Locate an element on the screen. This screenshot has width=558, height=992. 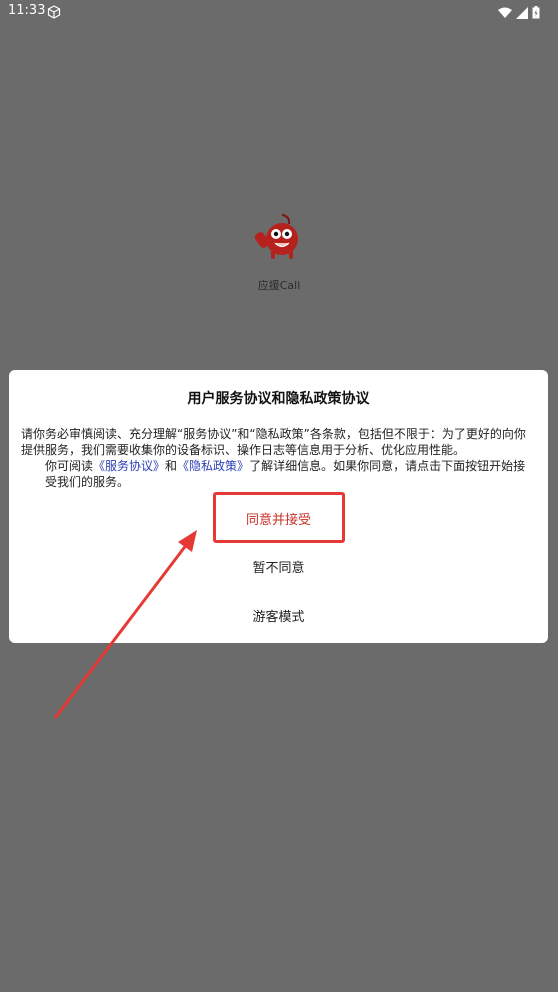
app-logo is located at coordinates (278, 238).